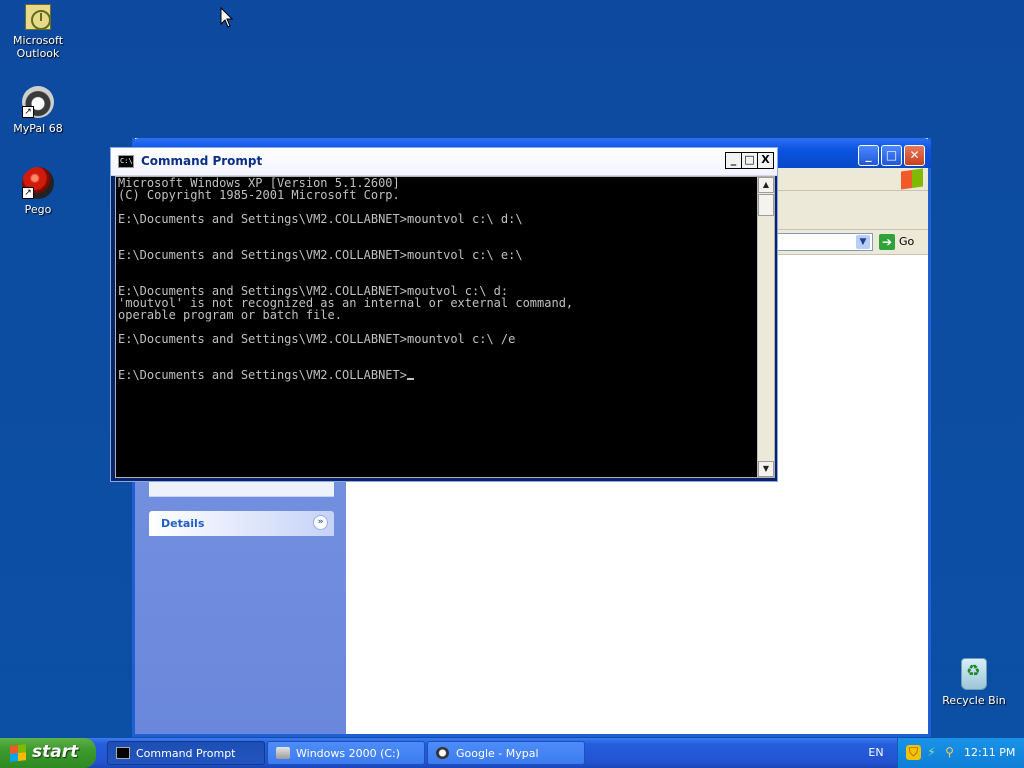  Describe the element at coordinates (766, 469) in the screenshot. I see `scroll-down-icon: ▼` at that location.